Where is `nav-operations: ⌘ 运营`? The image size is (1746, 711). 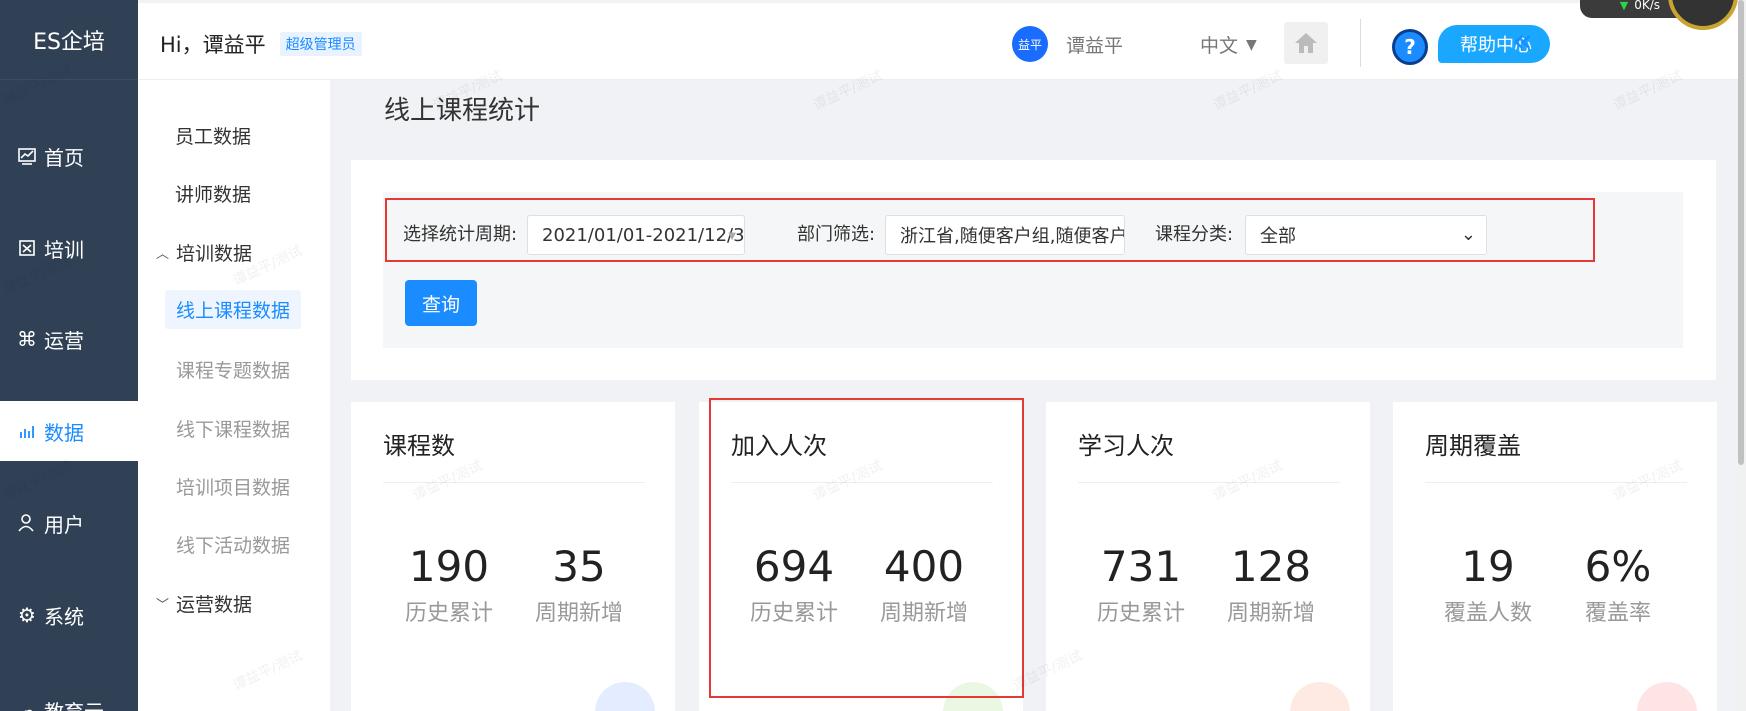 nav-operations: ⌘ 运营 is located at coordinates (69, 339).